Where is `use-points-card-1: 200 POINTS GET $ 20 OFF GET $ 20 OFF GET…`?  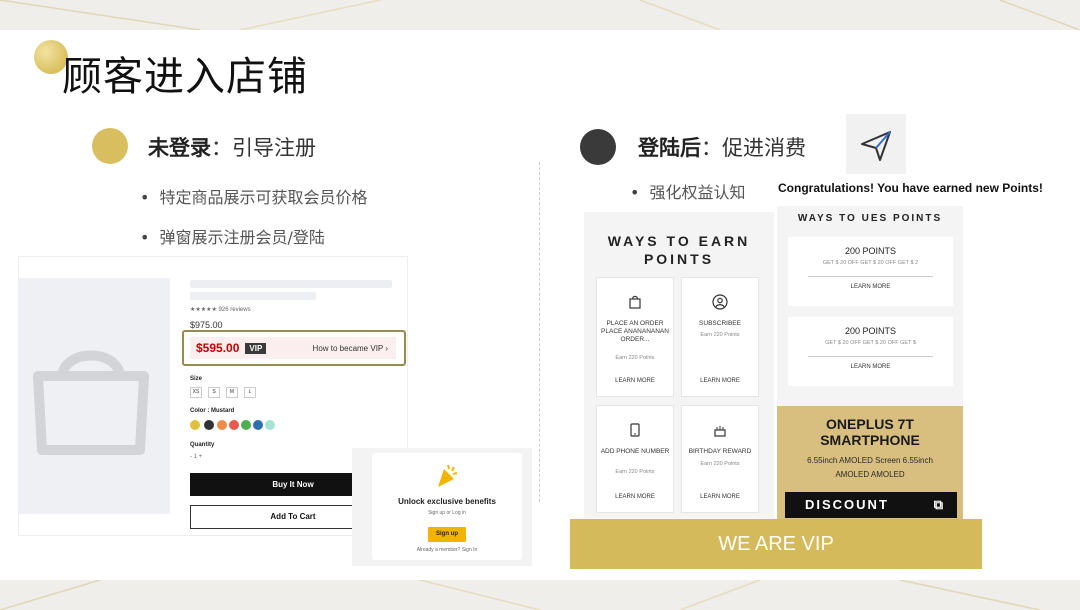 use-points-card-1: 200 POINTS GET $ 20 OFF GET $ 20 OFF GET… is located at coordinates (870, 271).